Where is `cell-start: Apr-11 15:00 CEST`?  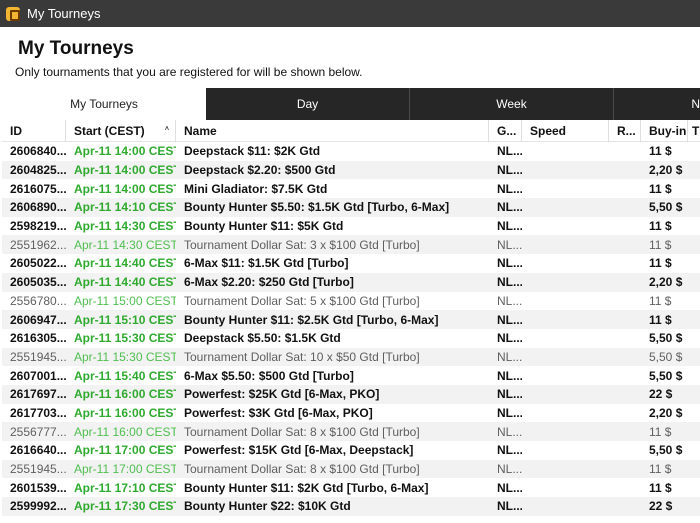
cell-start: Apr-11 15:00 CEST is located at coordinates (125, 300).